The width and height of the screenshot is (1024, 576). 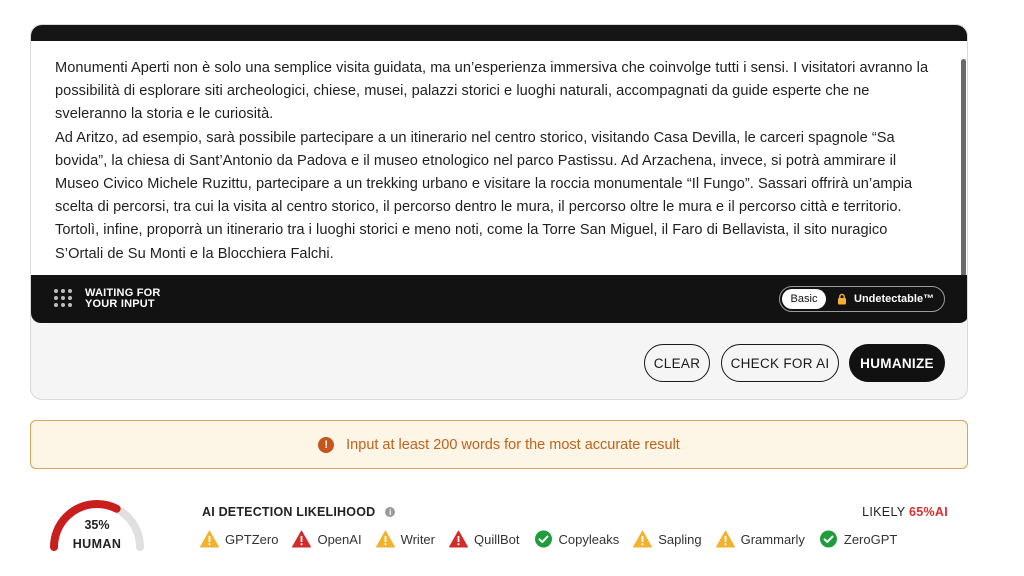 I want to click on loading-dots-icon, so click(x=64, y=299).